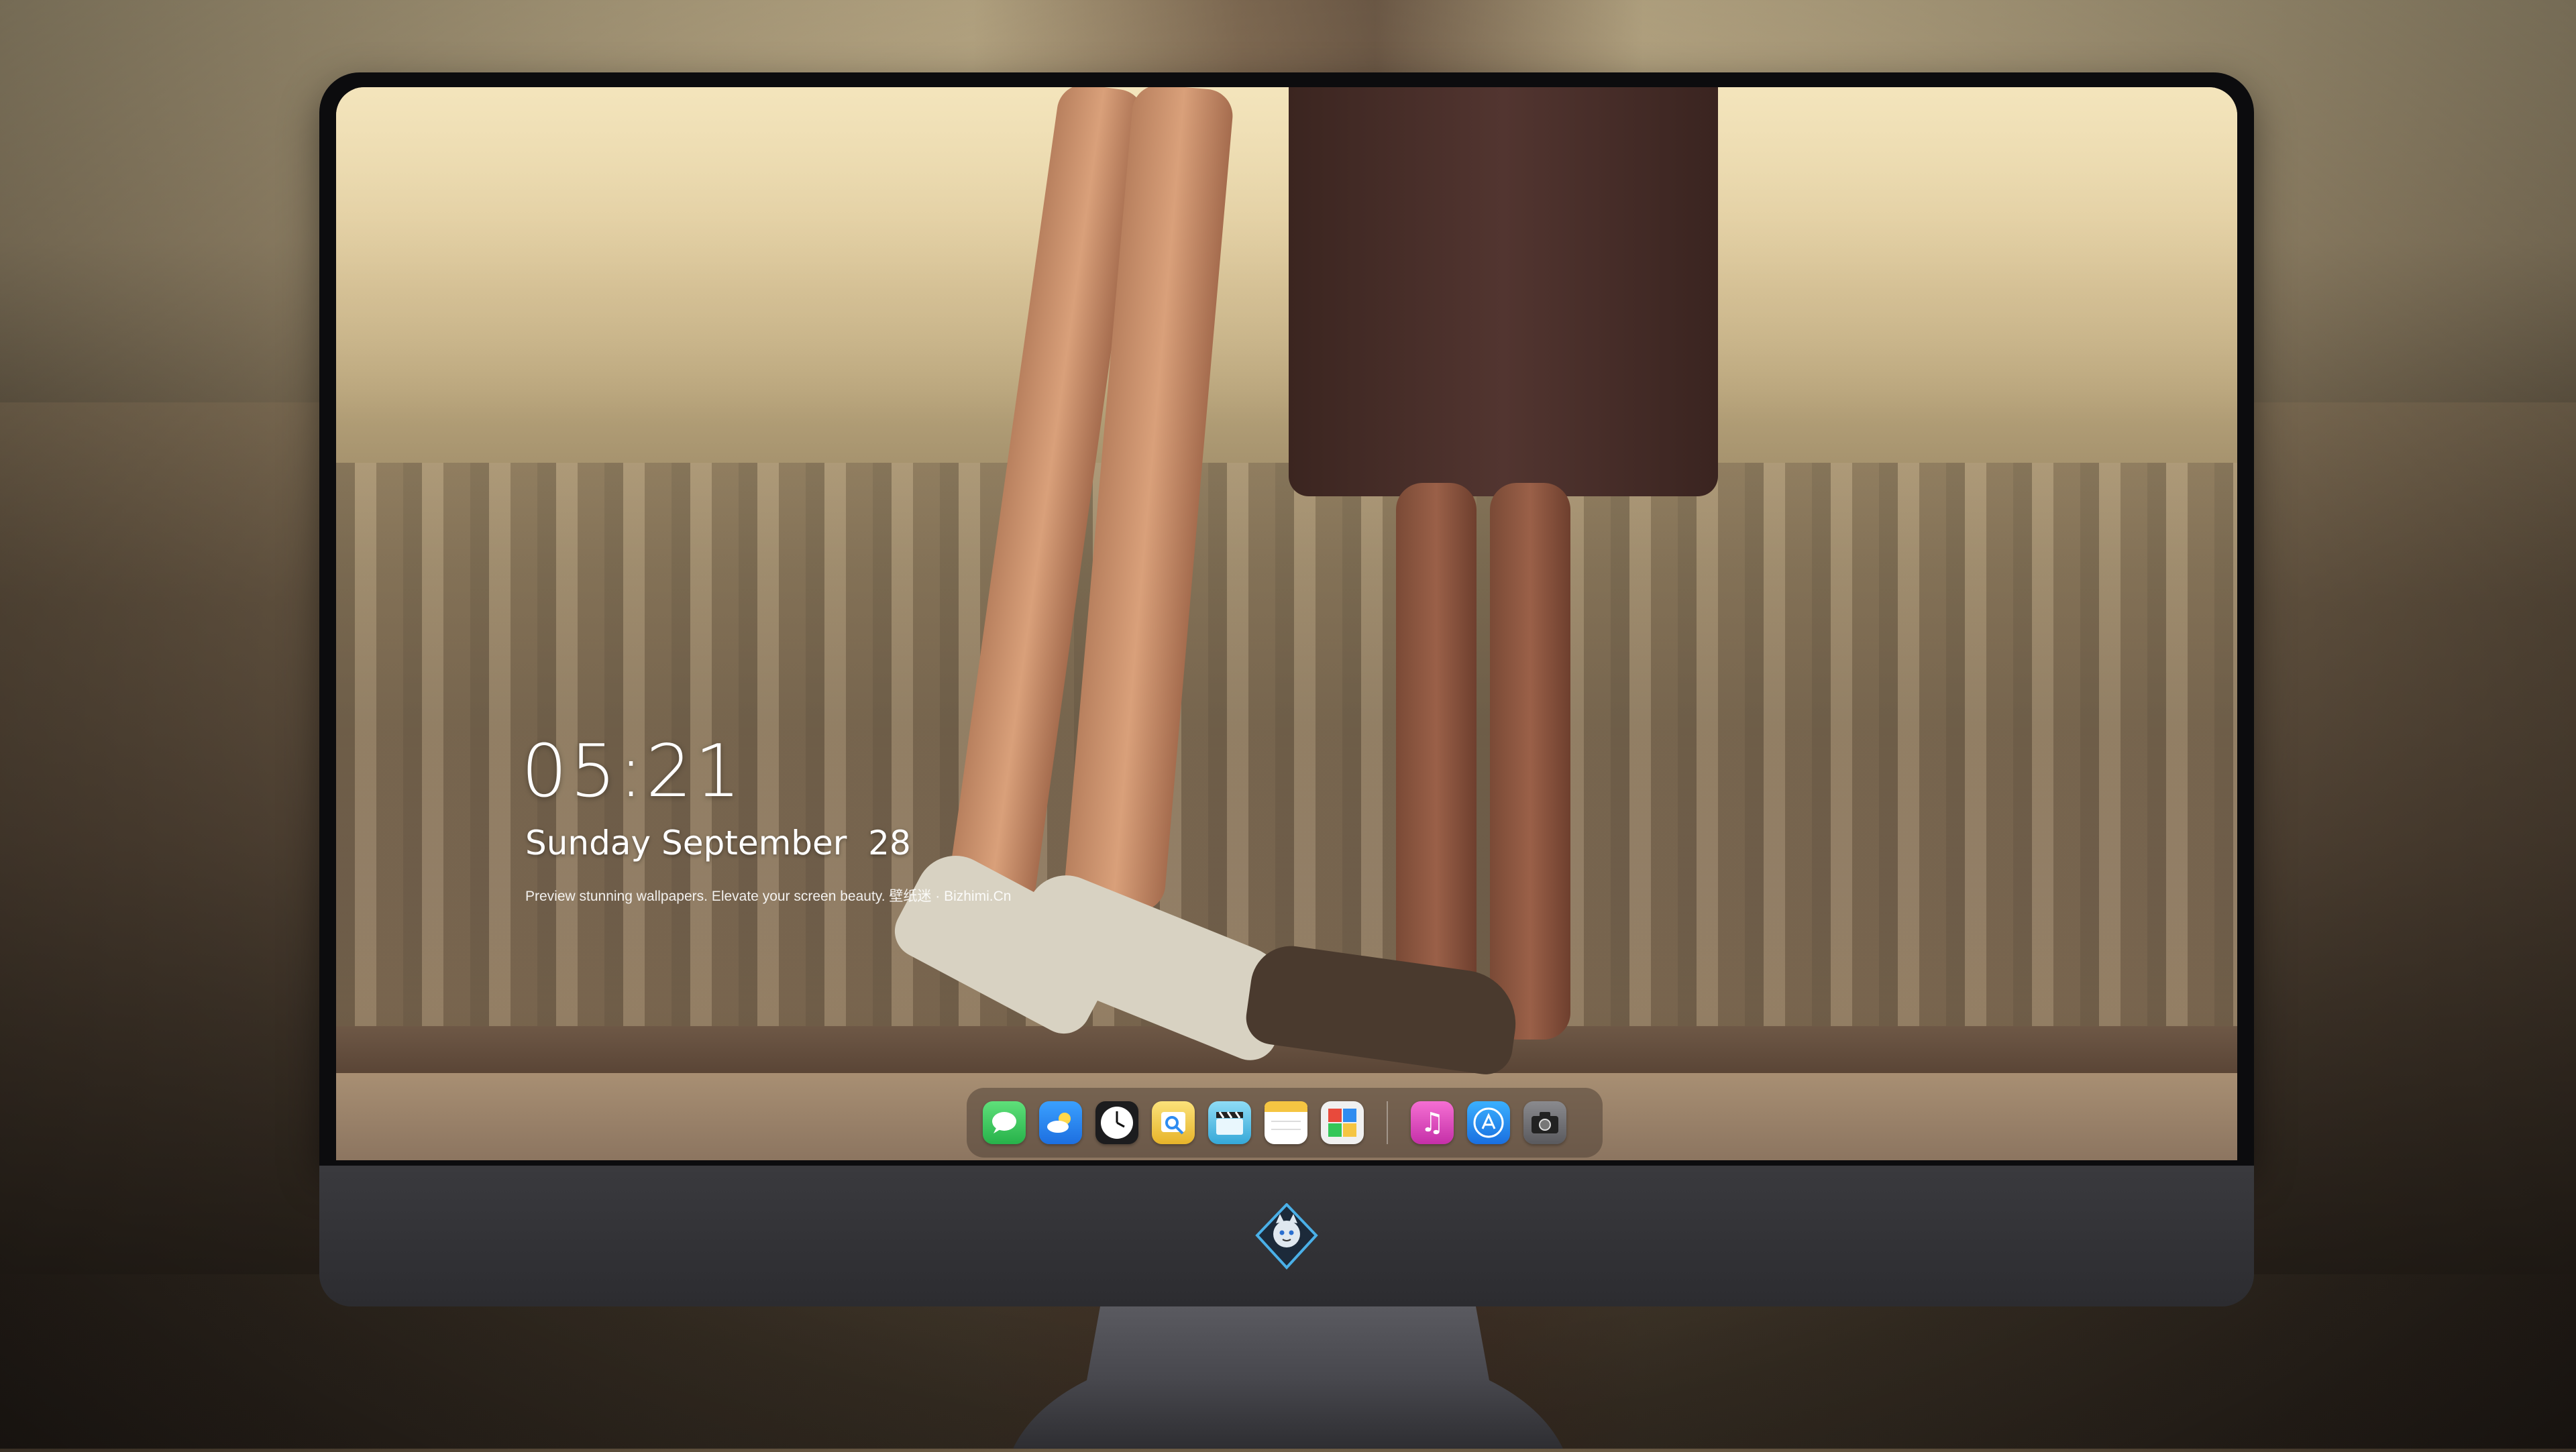  I want to click on brand-logo-icon, so click(1286, 1236).